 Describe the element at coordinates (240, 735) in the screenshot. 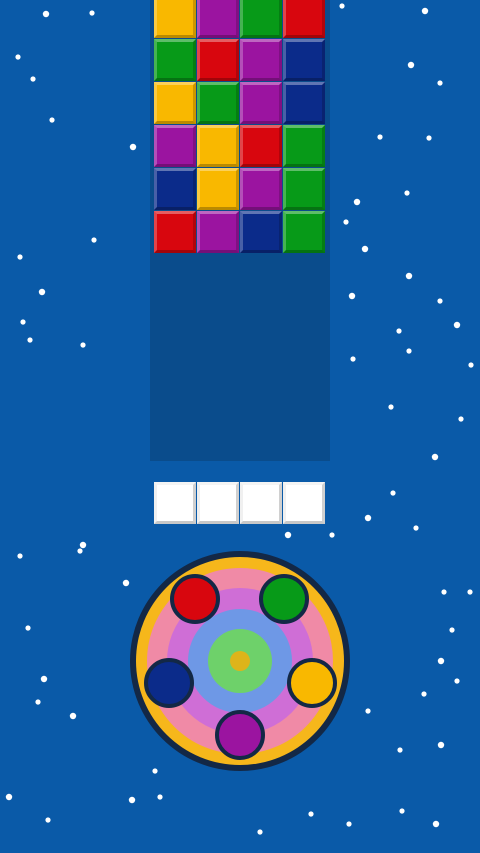

I see `color-button-purple` at that location.